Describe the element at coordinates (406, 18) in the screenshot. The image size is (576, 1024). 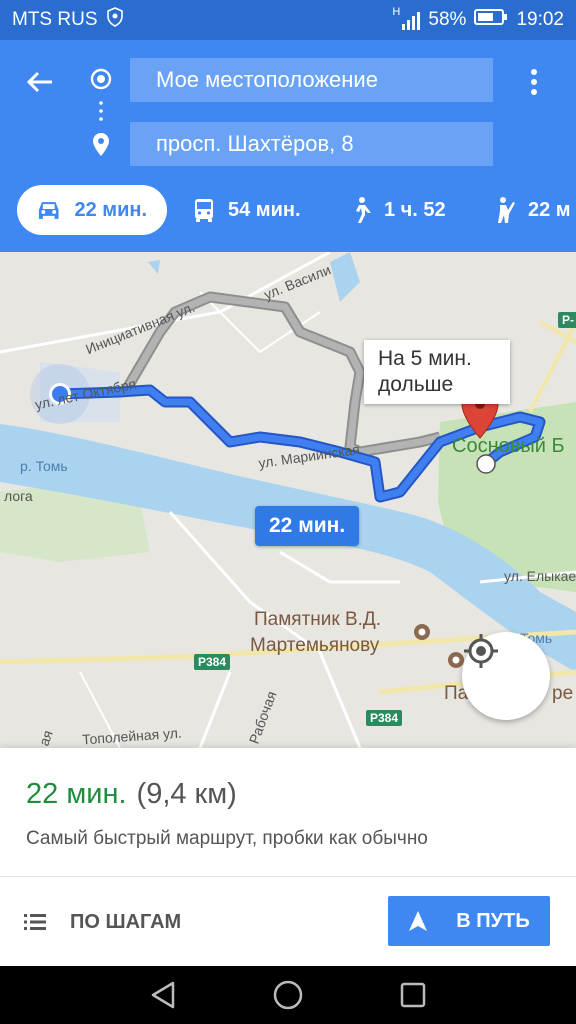
I see `signal-icon: H` at that location.